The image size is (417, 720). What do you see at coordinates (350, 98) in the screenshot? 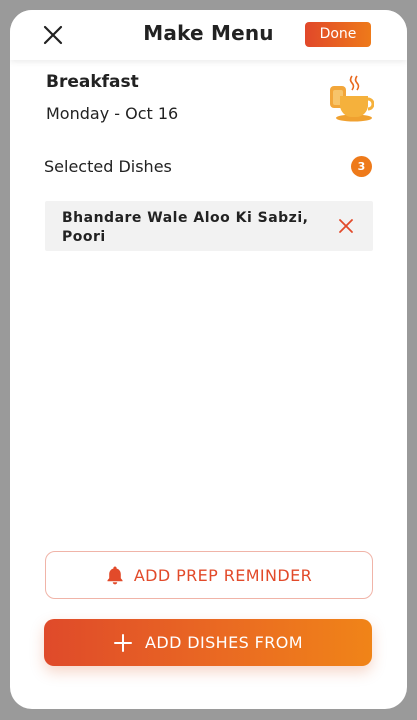
I see `breakfast-cup-icon` at bounding box center [350, 98].